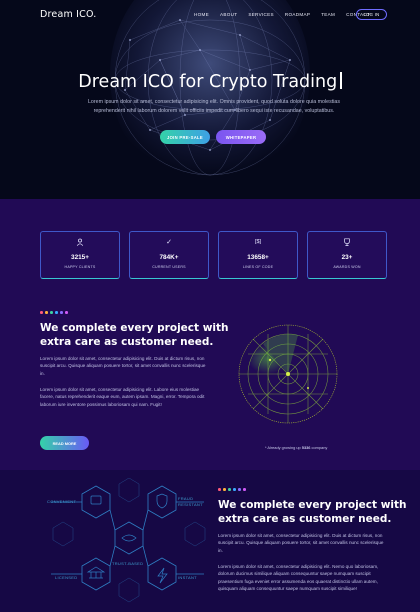 The height and width of the screenshot is (612, 420). Describe the element at coordinates (347, 243) in the screenshot. I see `trophy-icon` at that location.